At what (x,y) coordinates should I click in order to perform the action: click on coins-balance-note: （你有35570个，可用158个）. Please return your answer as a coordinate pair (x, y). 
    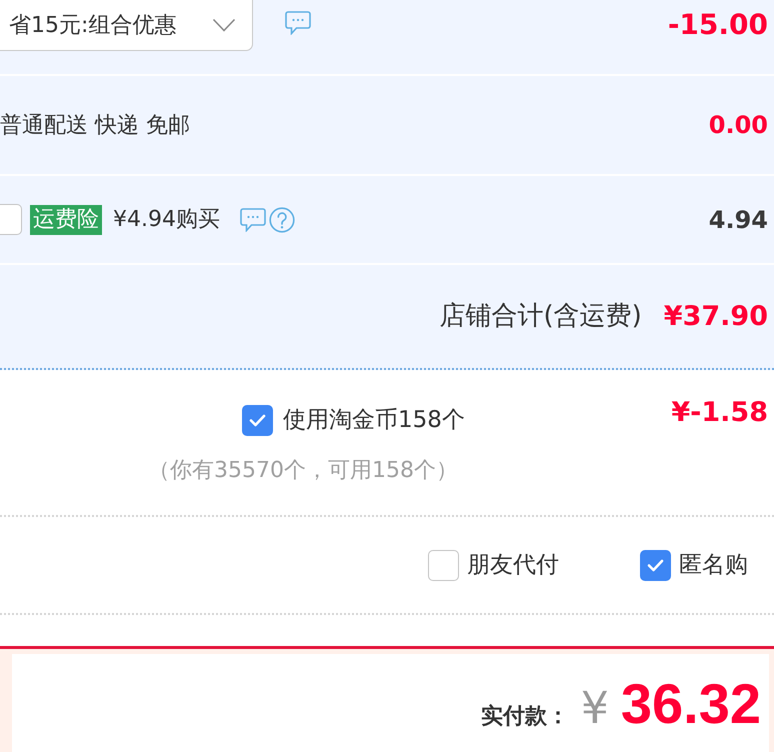
    Looking at the image, I should click on (303, 470).